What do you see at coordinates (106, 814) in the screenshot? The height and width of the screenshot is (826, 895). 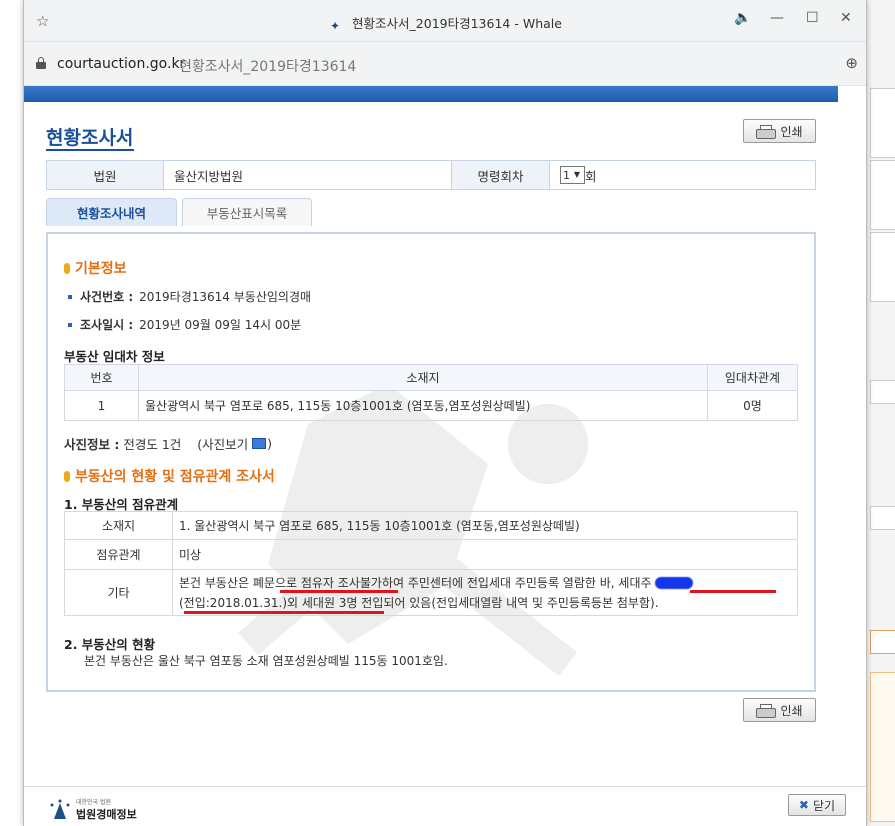 I see `footer-logo-big: 법원경매정보` at bounding box center [106, 814].